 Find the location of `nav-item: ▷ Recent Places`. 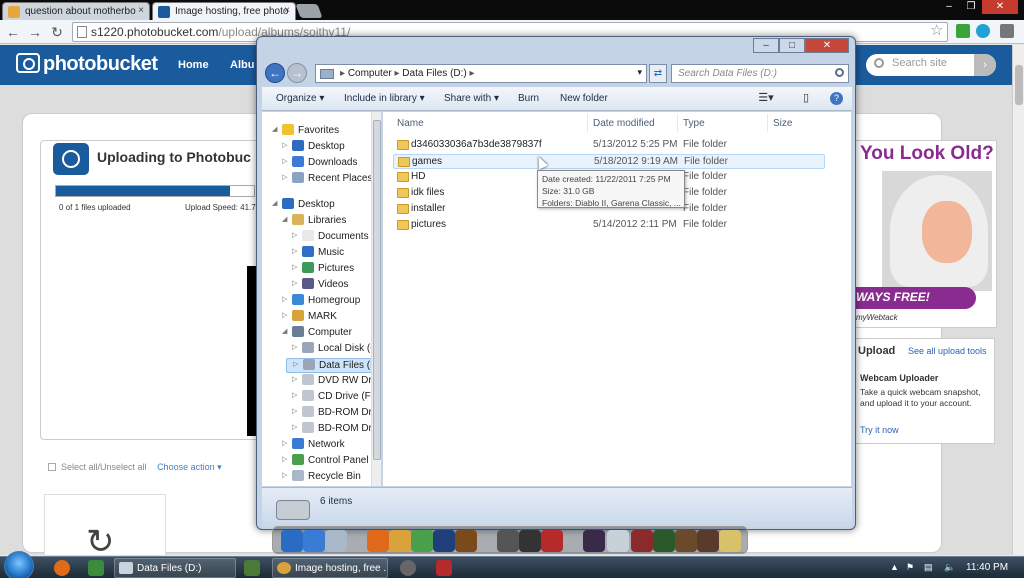

nav-item: ▷ Recent Places is located at coordinates (327, 179).